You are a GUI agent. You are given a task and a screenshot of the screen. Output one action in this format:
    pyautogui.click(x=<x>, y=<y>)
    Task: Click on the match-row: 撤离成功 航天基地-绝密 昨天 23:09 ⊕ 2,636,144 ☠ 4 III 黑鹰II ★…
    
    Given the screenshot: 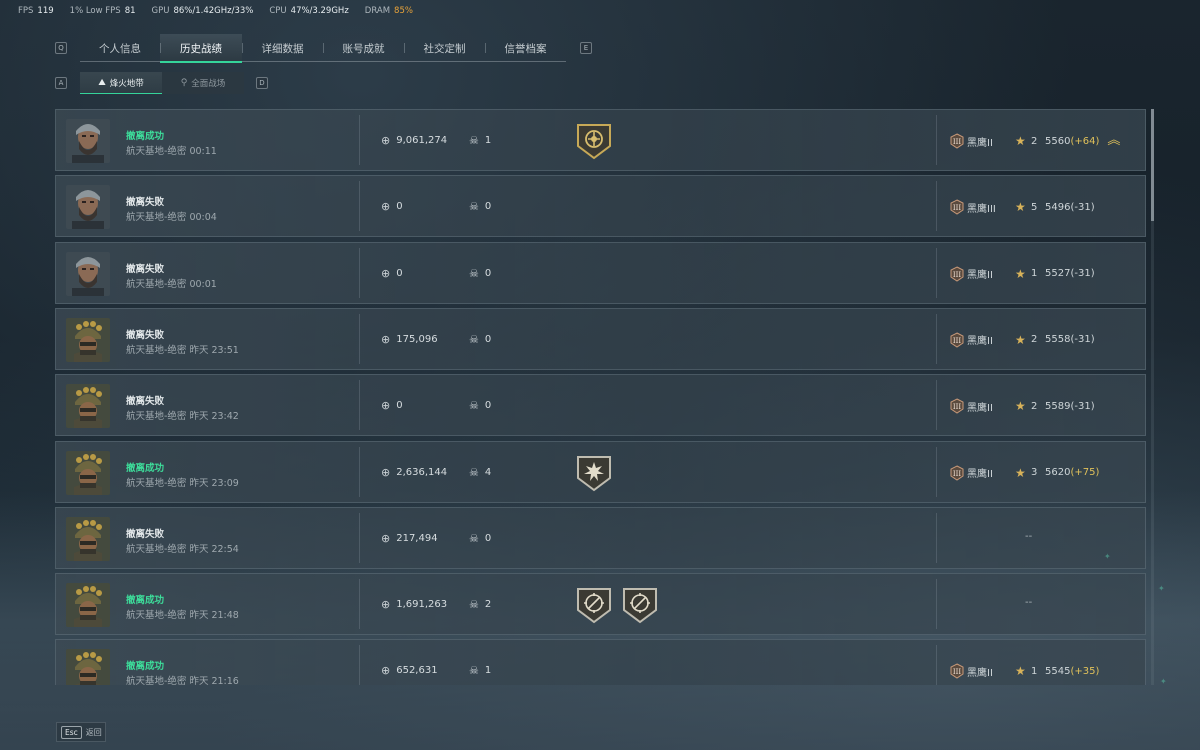 What is the action you would take?
    pyautogui.click(x=600, y=471)
    